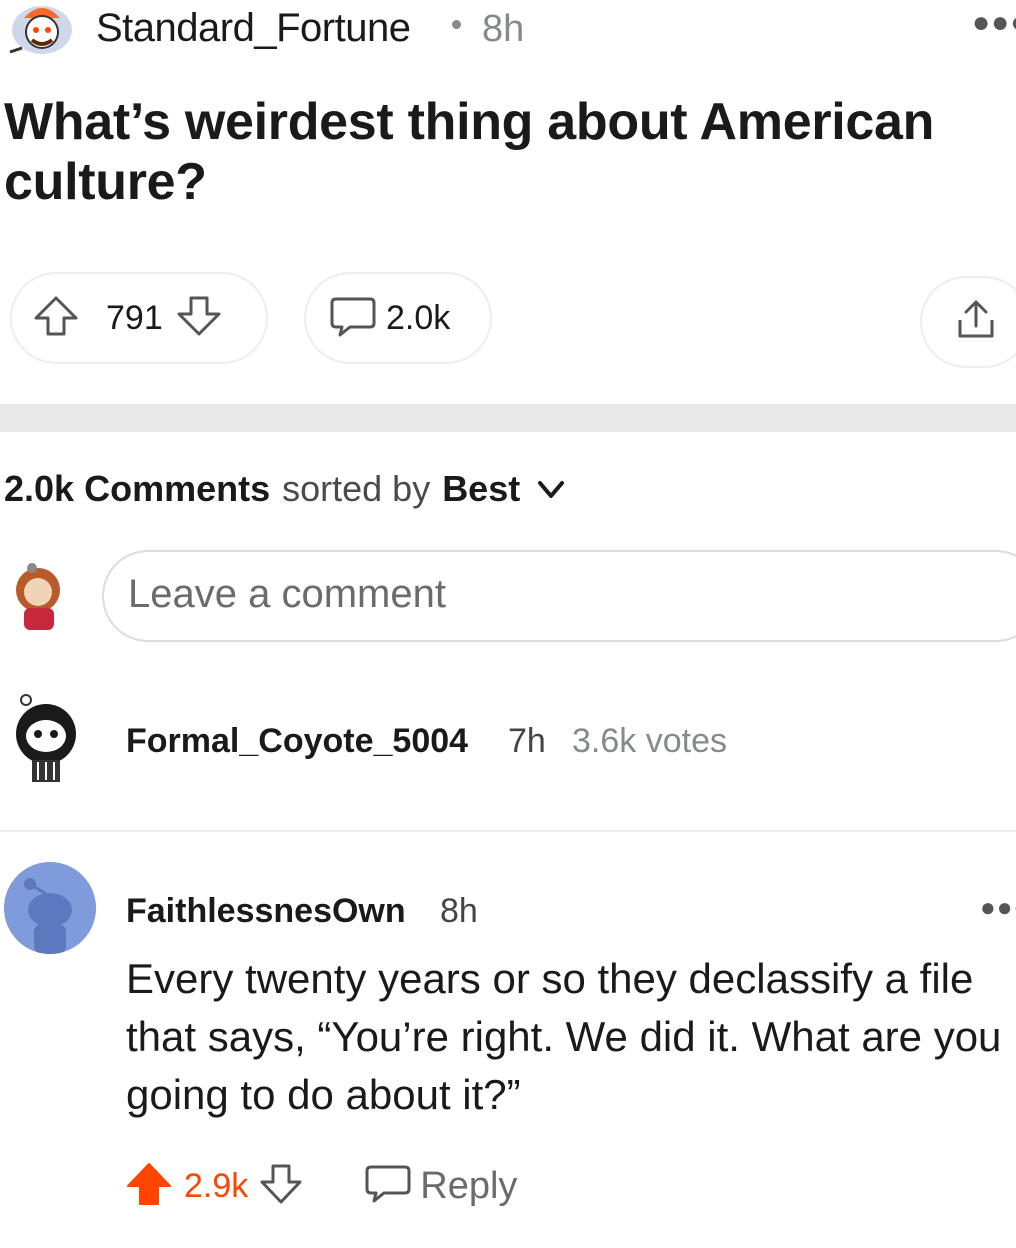  I want to click on comment-author: Formal_Coyote_5004, so click(297, 741).